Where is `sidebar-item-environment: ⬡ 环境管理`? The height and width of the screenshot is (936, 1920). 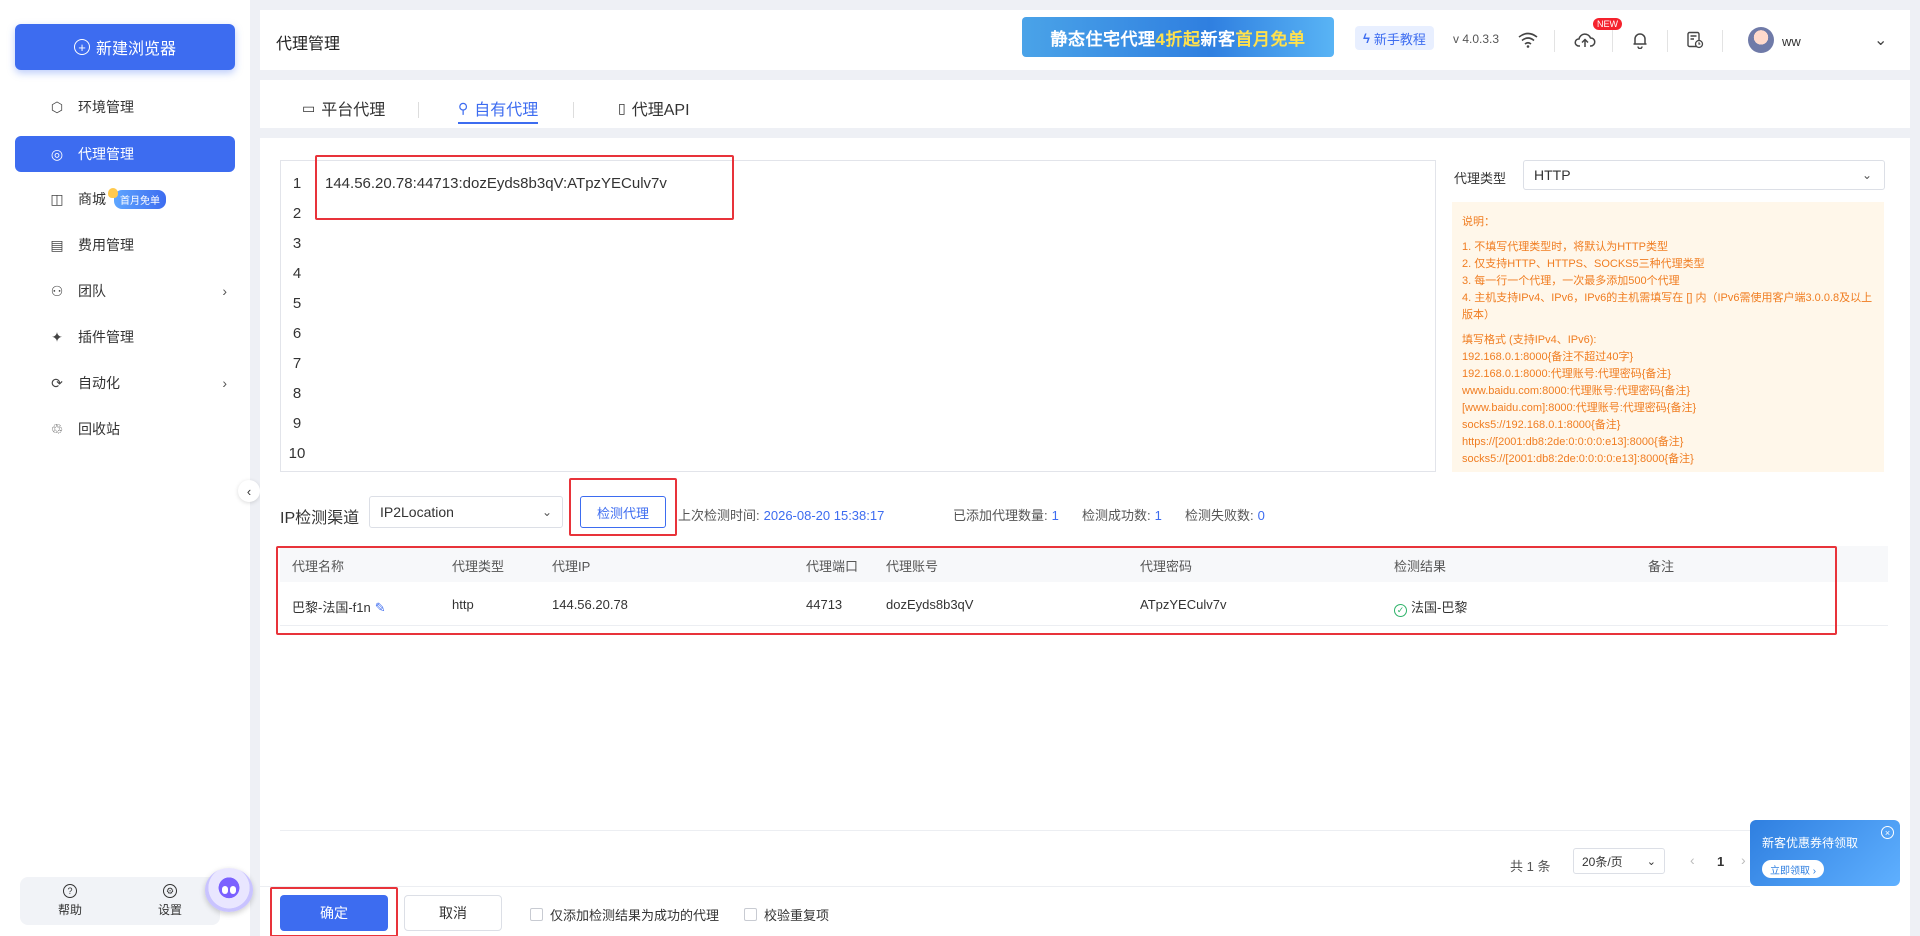 sidebar-item-environment: ⬡ 环境管理 is located at coordinates (125, 107).